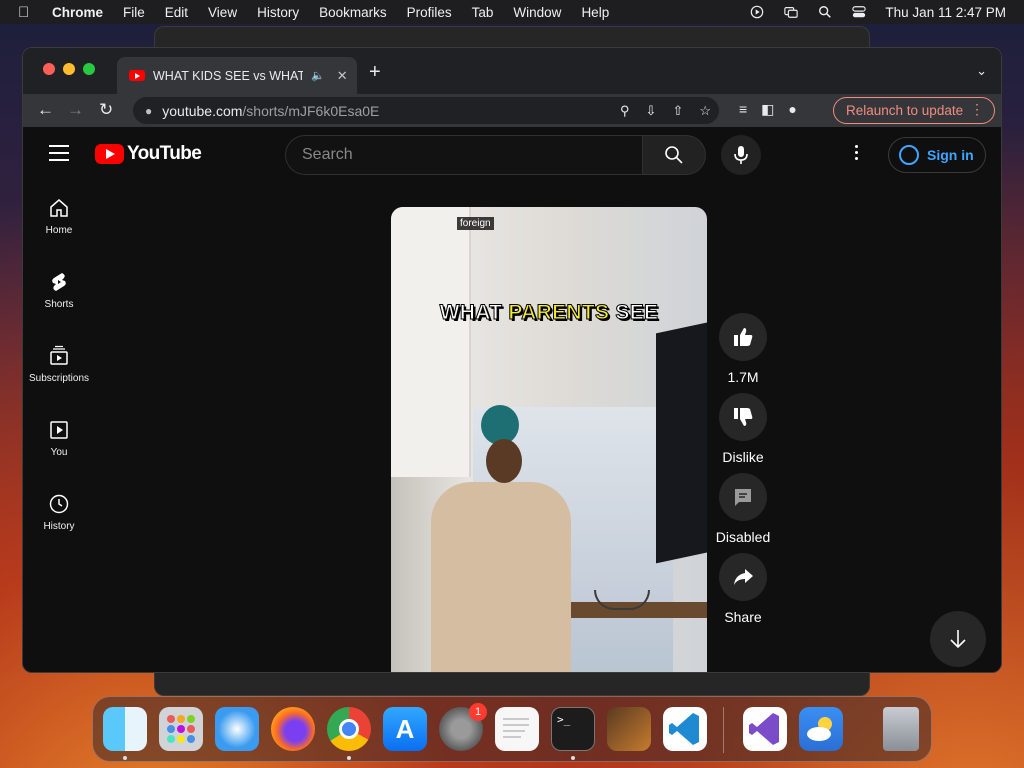 Image resolution: width=1024 pixels, height=768 pixels. I want to click on sidebar-item-history: History, so click(59, 530).